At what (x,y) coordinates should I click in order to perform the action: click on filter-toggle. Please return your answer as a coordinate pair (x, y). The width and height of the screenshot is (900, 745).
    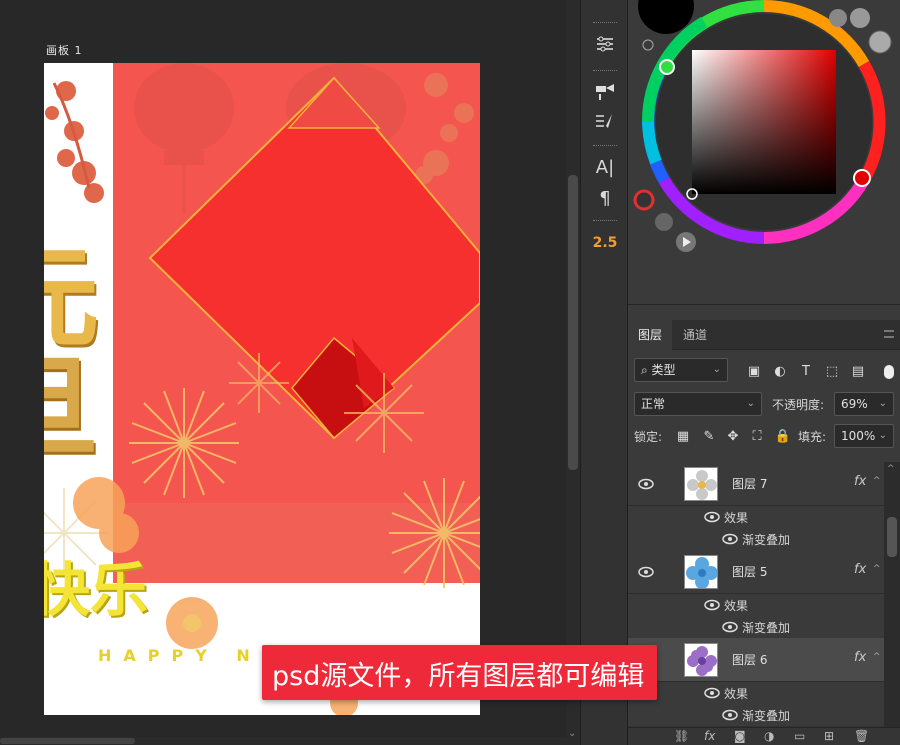
    Looking at the image, I should click on (889, 372).